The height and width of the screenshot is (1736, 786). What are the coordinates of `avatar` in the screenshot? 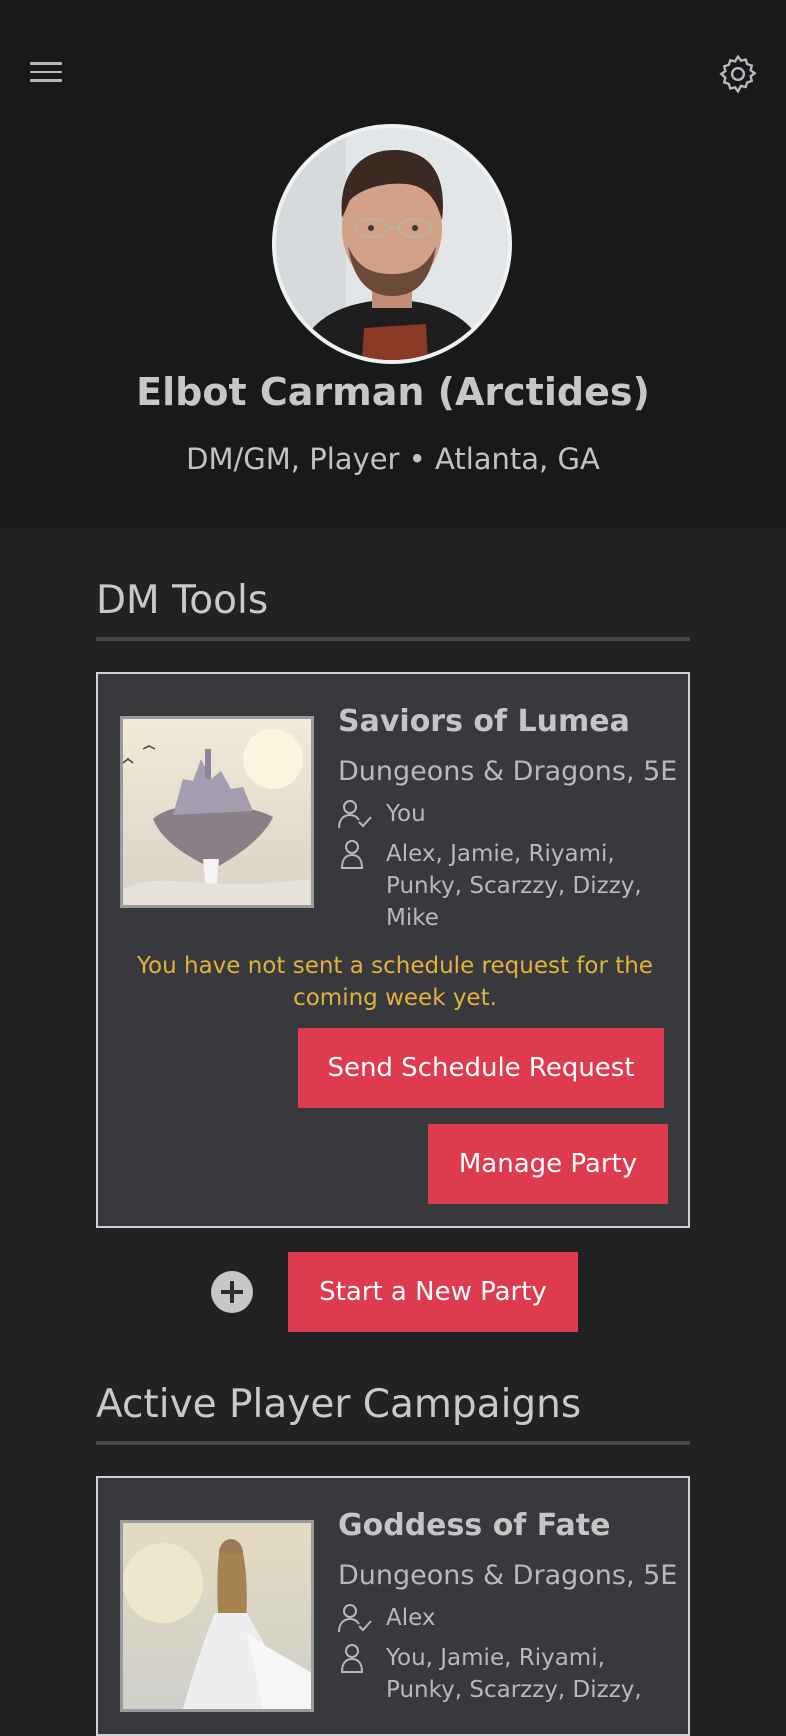 It's located at (392, 244).